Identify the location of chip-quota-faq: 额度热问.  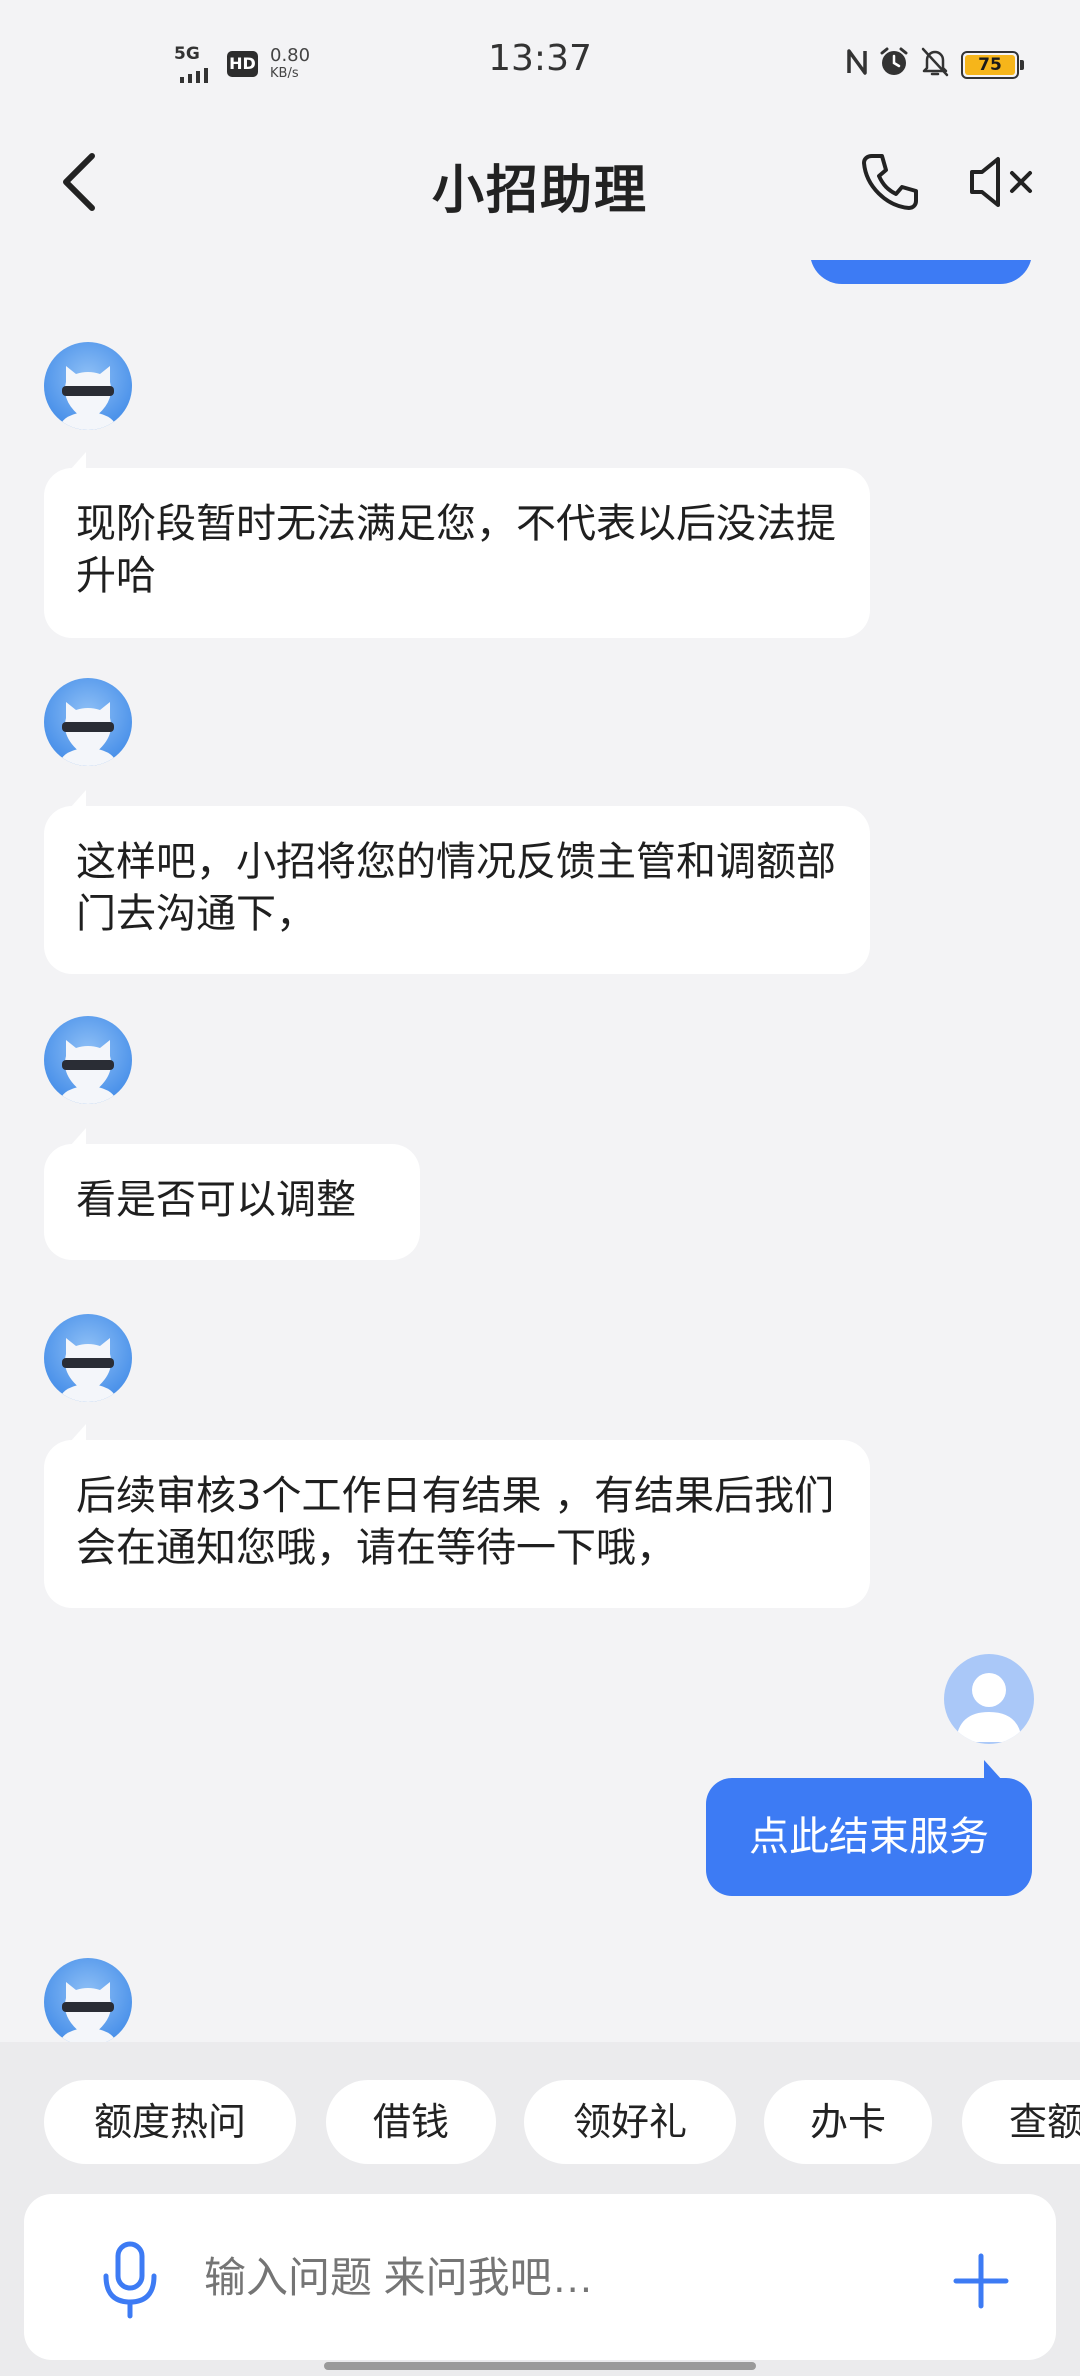
(170, 2122).